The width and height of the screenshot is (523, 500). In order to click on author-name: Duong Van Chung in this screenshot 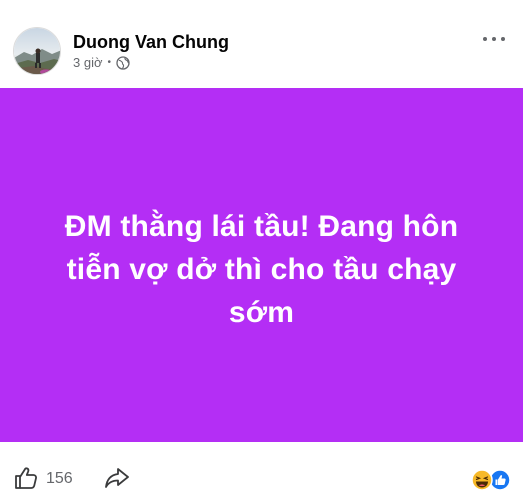, I will do `click(151, 42)`.